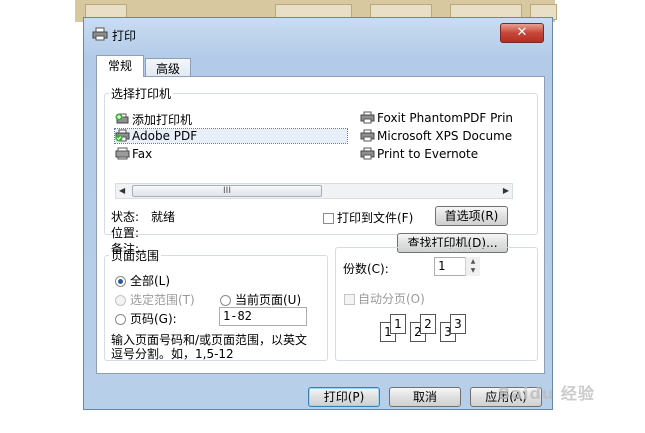  I want to click on radio-all: 全部(L), so click(142, 280).